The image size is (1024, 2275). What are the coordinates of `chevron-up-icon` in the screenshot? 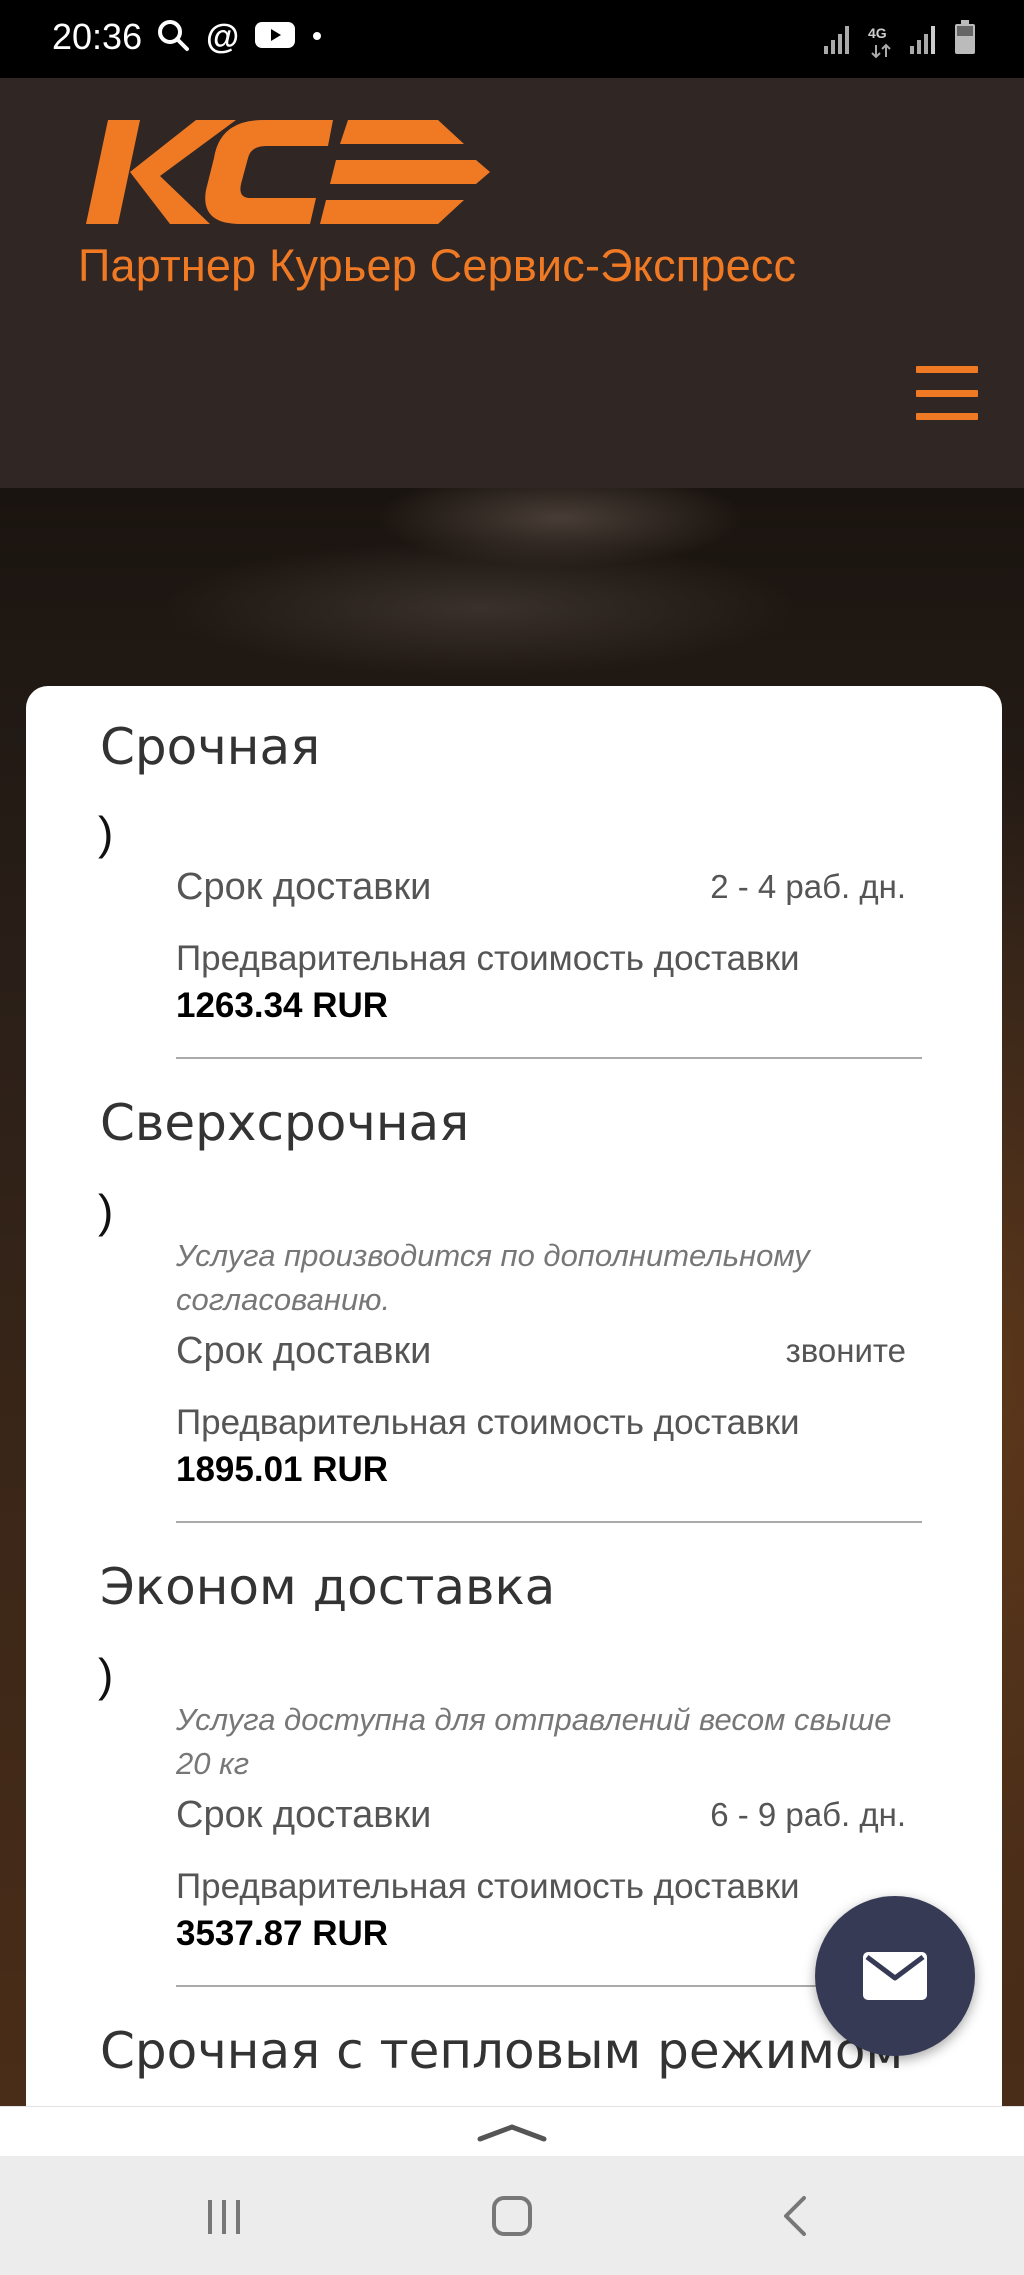 It's located at (512, 2132).